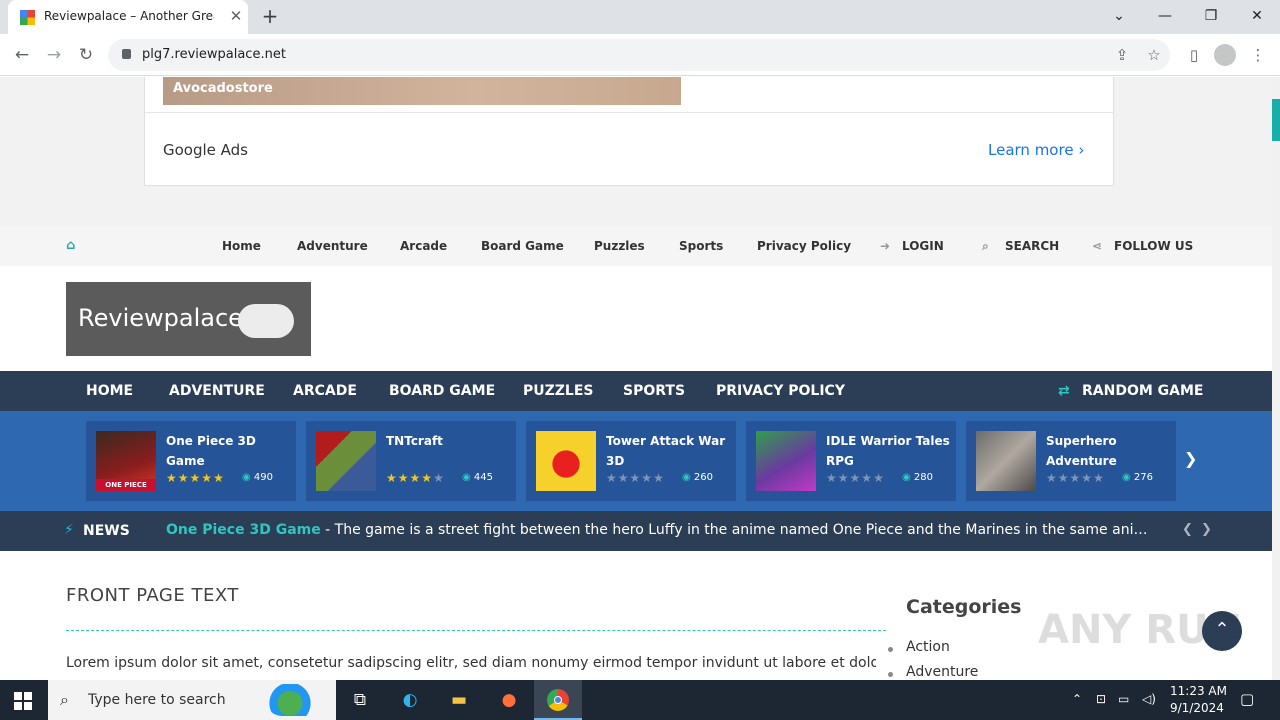  Describe the element at coordinates (639, 55) in the screenshot. I see `address-bar: plg7.reviewpalace.net ⇪ ☆` at that location.